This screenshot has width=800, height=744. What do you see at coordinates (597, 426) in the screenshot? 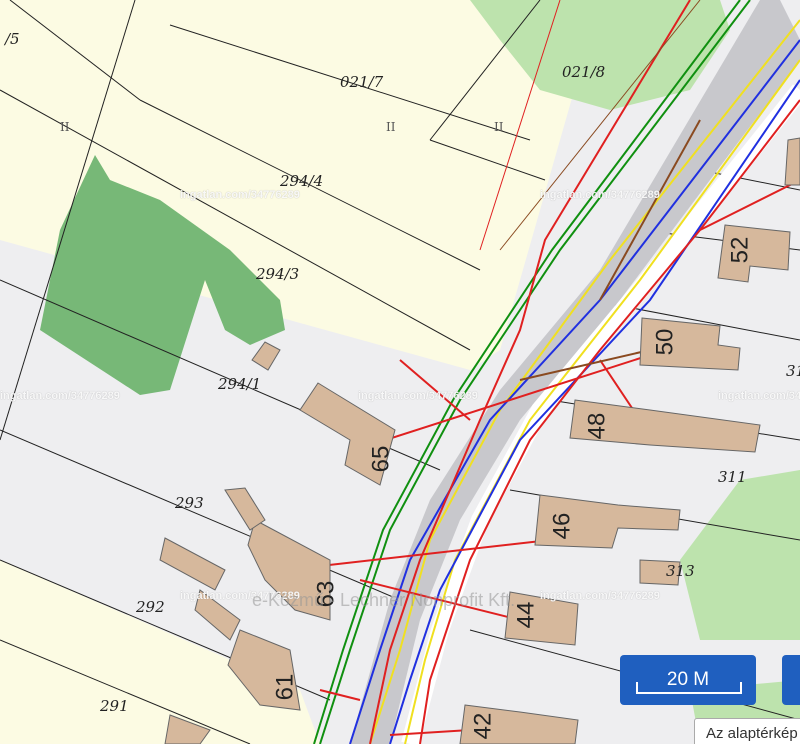
I see `house-number: 48` at bounding box center [597, 426].